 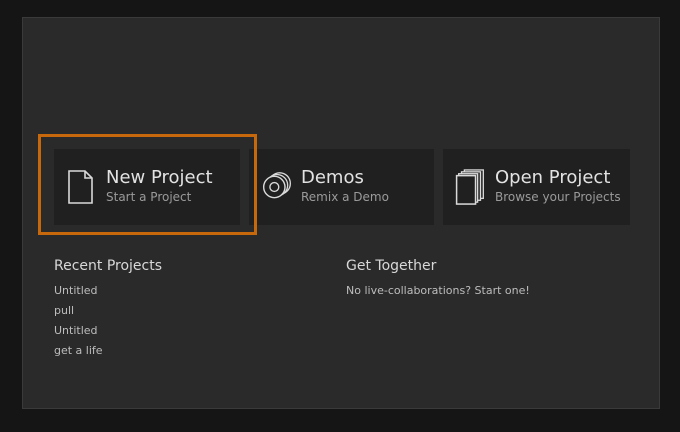 I want to click on demos-button: Demos Remix a Demo, so click(x=341, y=187).